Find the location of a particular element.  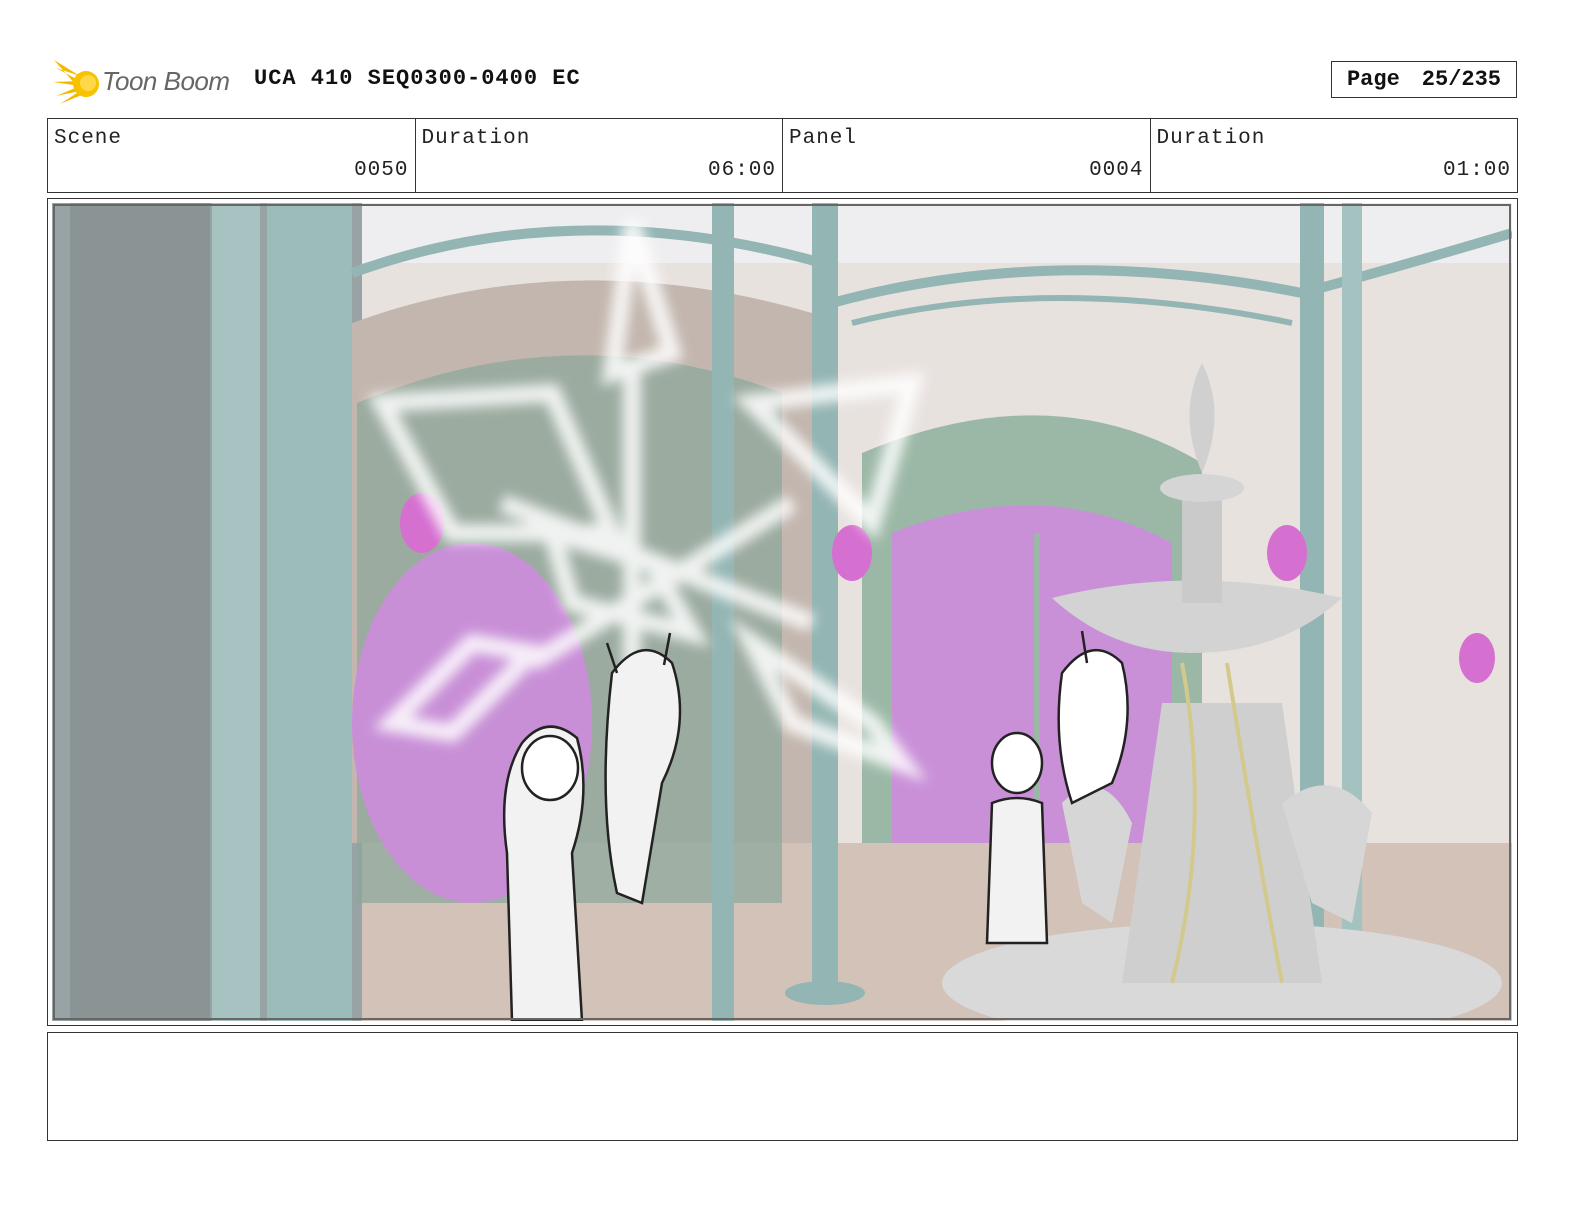

page-indicator: Page 25/235 is located at coordinates (1424, 79).